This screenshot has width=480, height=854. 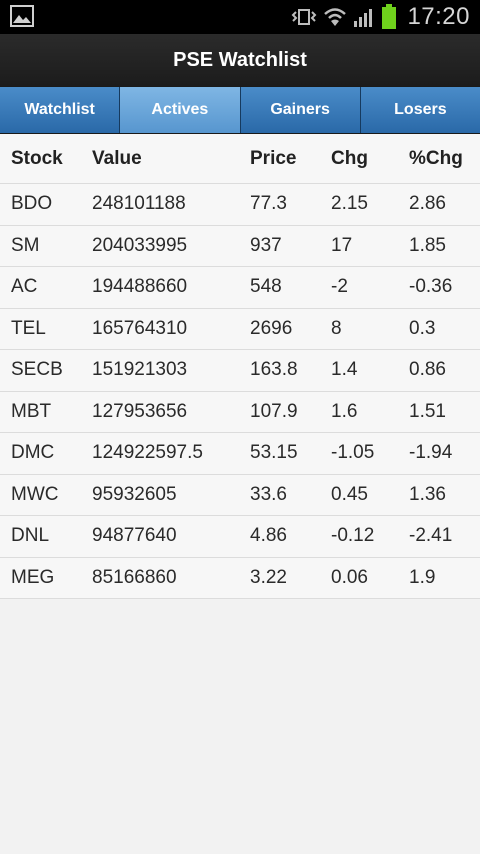 What do you see at coordinates (431, 536) in the screenshot?
I see `cell-pchg: -2.41` at bounding box center [431, 536].